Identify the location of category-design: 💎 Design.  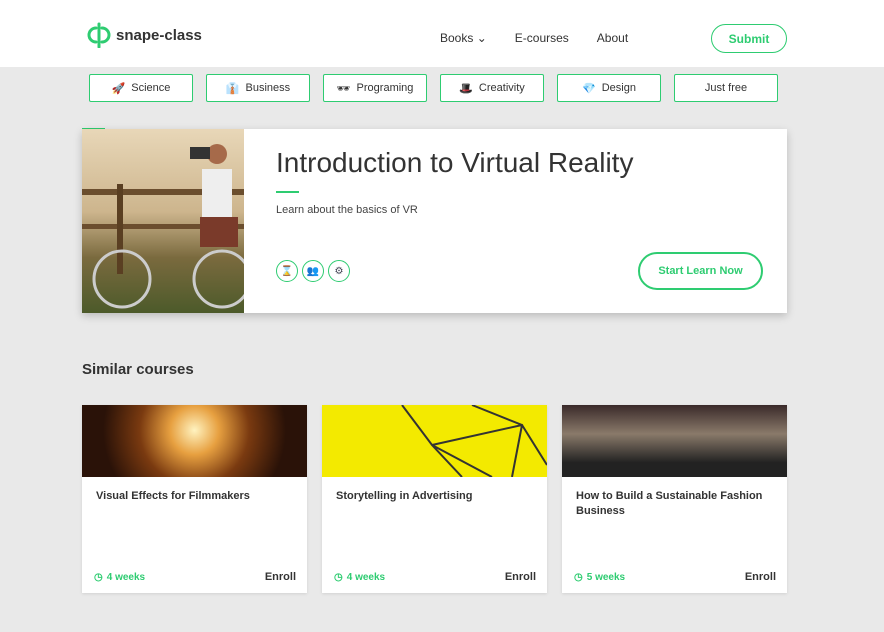
(609, 88).